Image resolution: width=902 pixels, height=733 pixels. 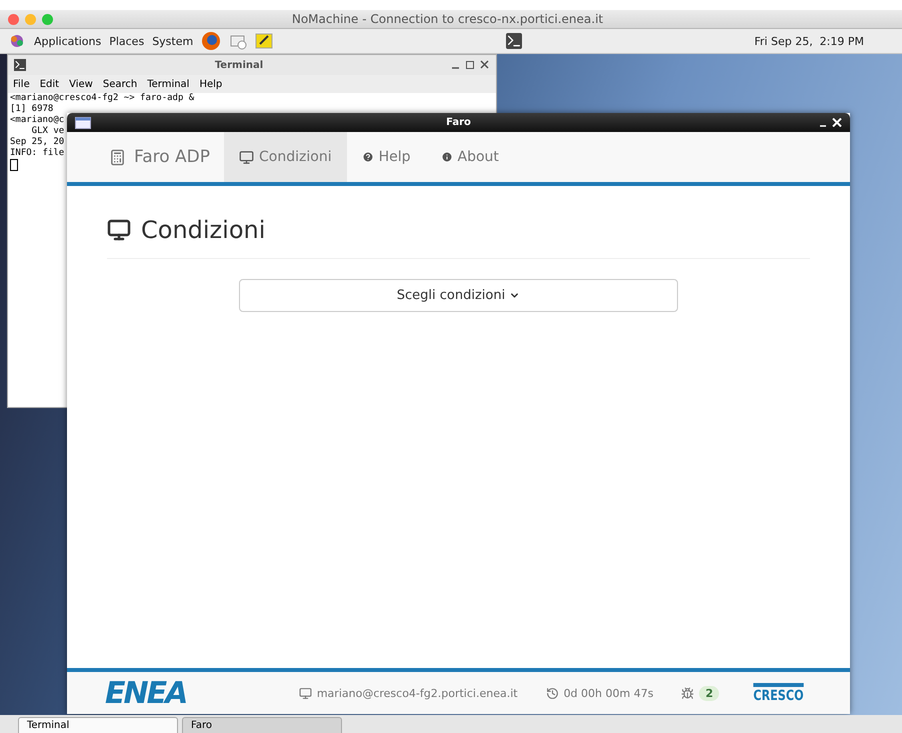 I want to click on cursor-icon, so click(x=14, y=165).